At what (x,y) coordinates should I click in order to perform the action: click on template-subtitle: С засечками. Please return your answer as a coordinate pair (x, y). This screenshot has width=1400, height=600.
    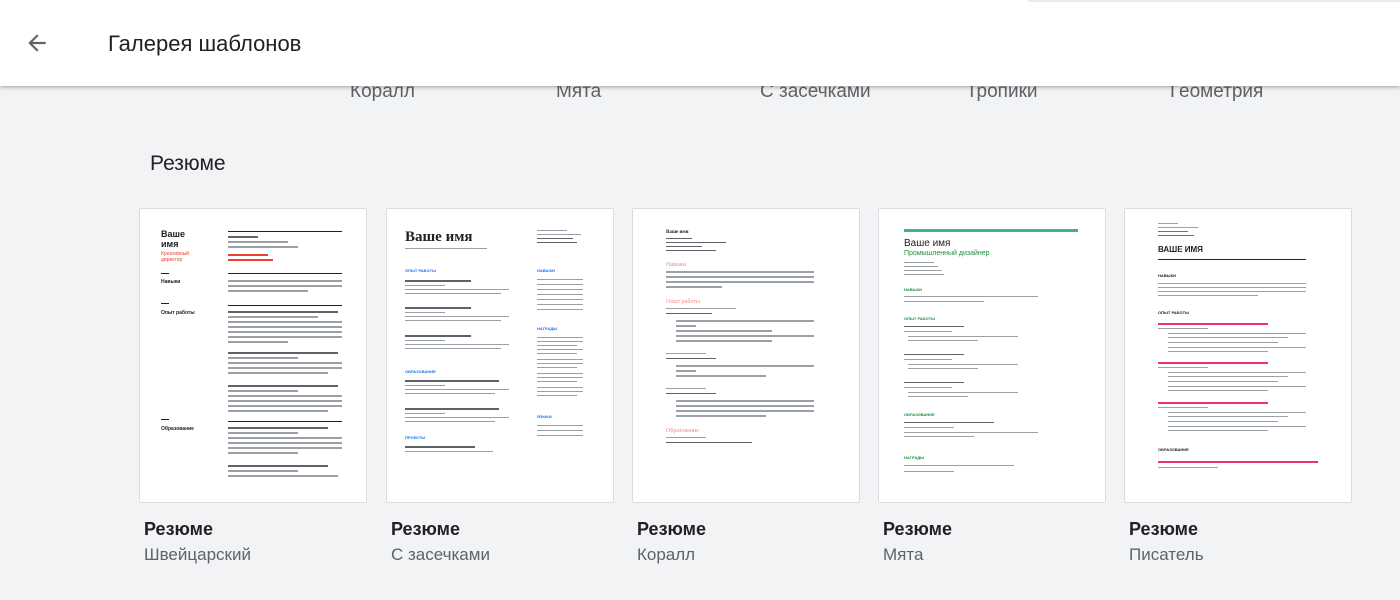
    Looking at the image, I should click on (440, 554).